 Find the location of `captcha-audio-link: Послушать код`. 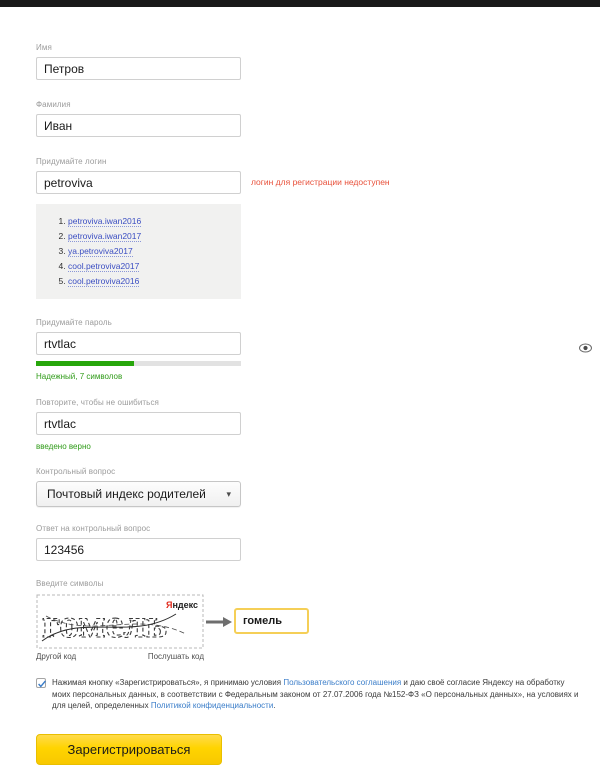

captcha-audio-link: Послушать код is located at coordinates (176, 656).